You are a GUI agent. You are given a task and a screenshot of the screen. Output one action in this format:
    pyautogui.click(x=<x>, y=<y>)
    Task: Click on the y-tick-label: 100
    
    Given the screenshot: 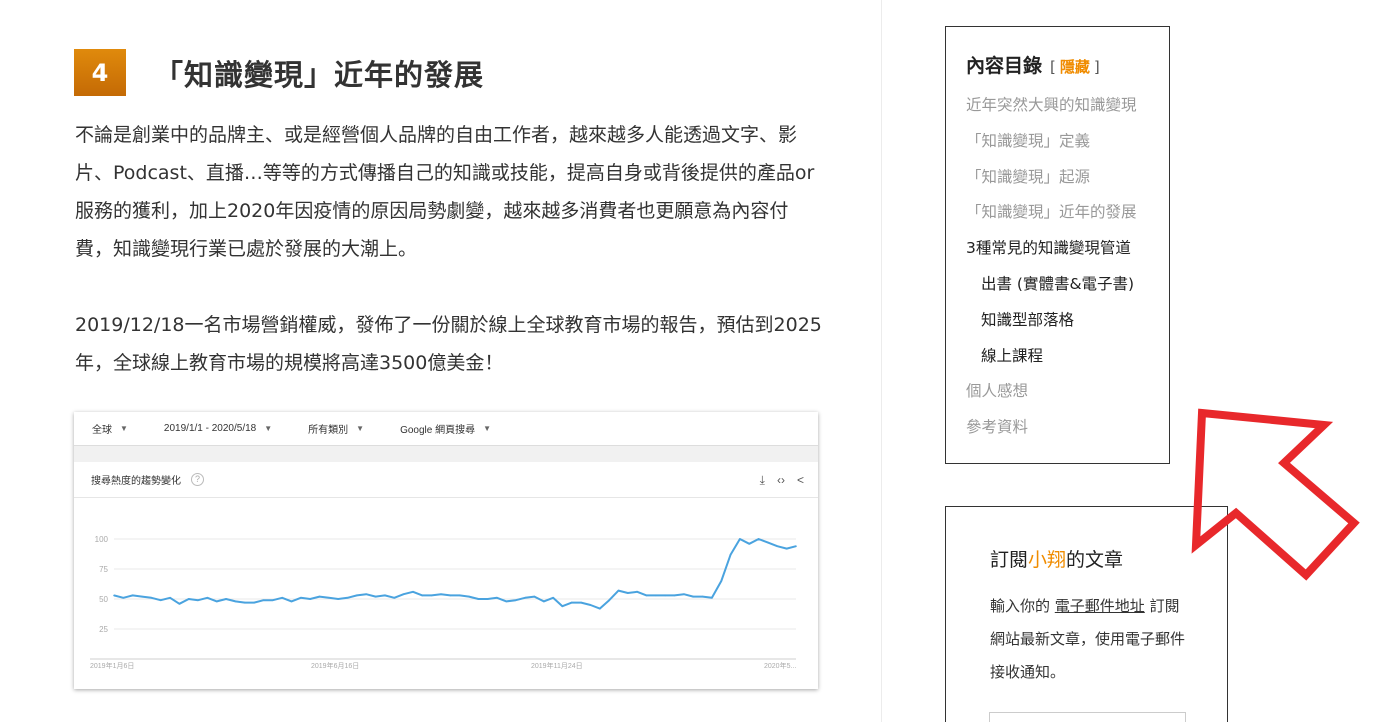 What is the action you would take?
    pyautogui.click(x=102, y=539)
    